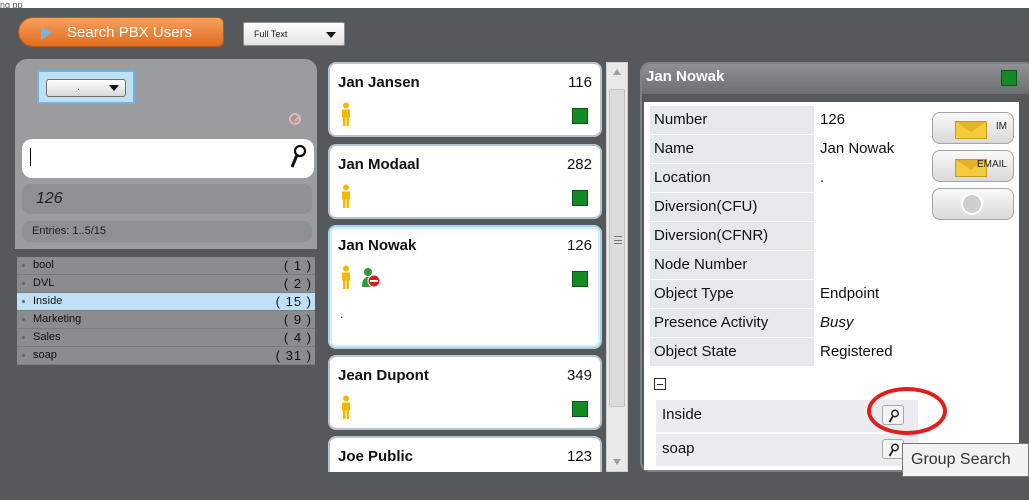  I want to click on group-count: ( 4 ), so click(297, 337).